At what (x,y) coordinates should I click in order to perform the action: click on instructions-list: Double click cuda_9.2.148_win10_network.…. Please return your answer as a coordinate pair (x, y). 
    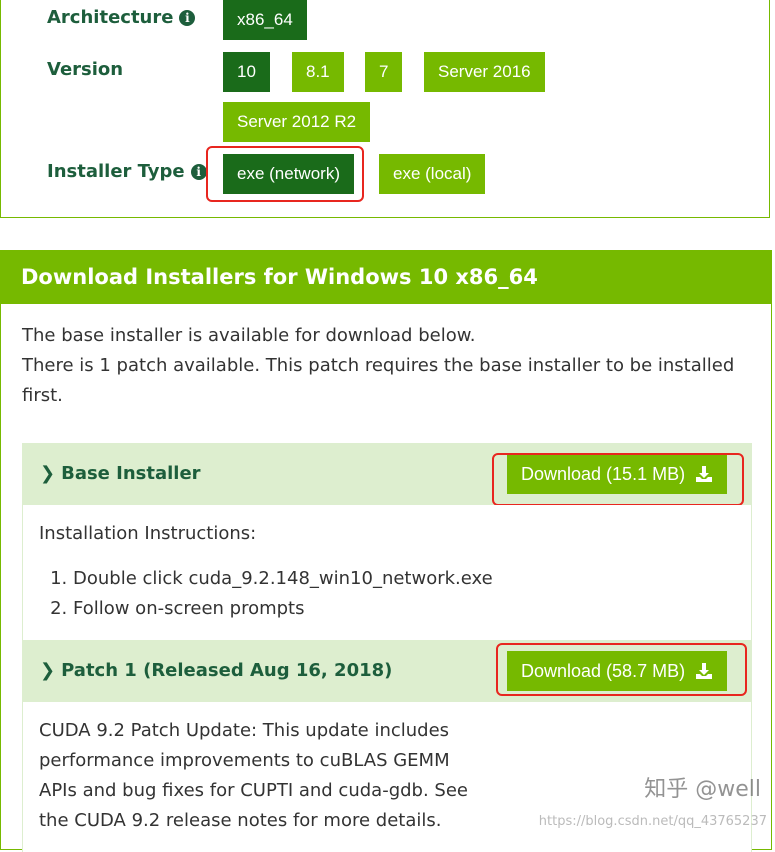
    Looking at the image, I should click on (266, 594).